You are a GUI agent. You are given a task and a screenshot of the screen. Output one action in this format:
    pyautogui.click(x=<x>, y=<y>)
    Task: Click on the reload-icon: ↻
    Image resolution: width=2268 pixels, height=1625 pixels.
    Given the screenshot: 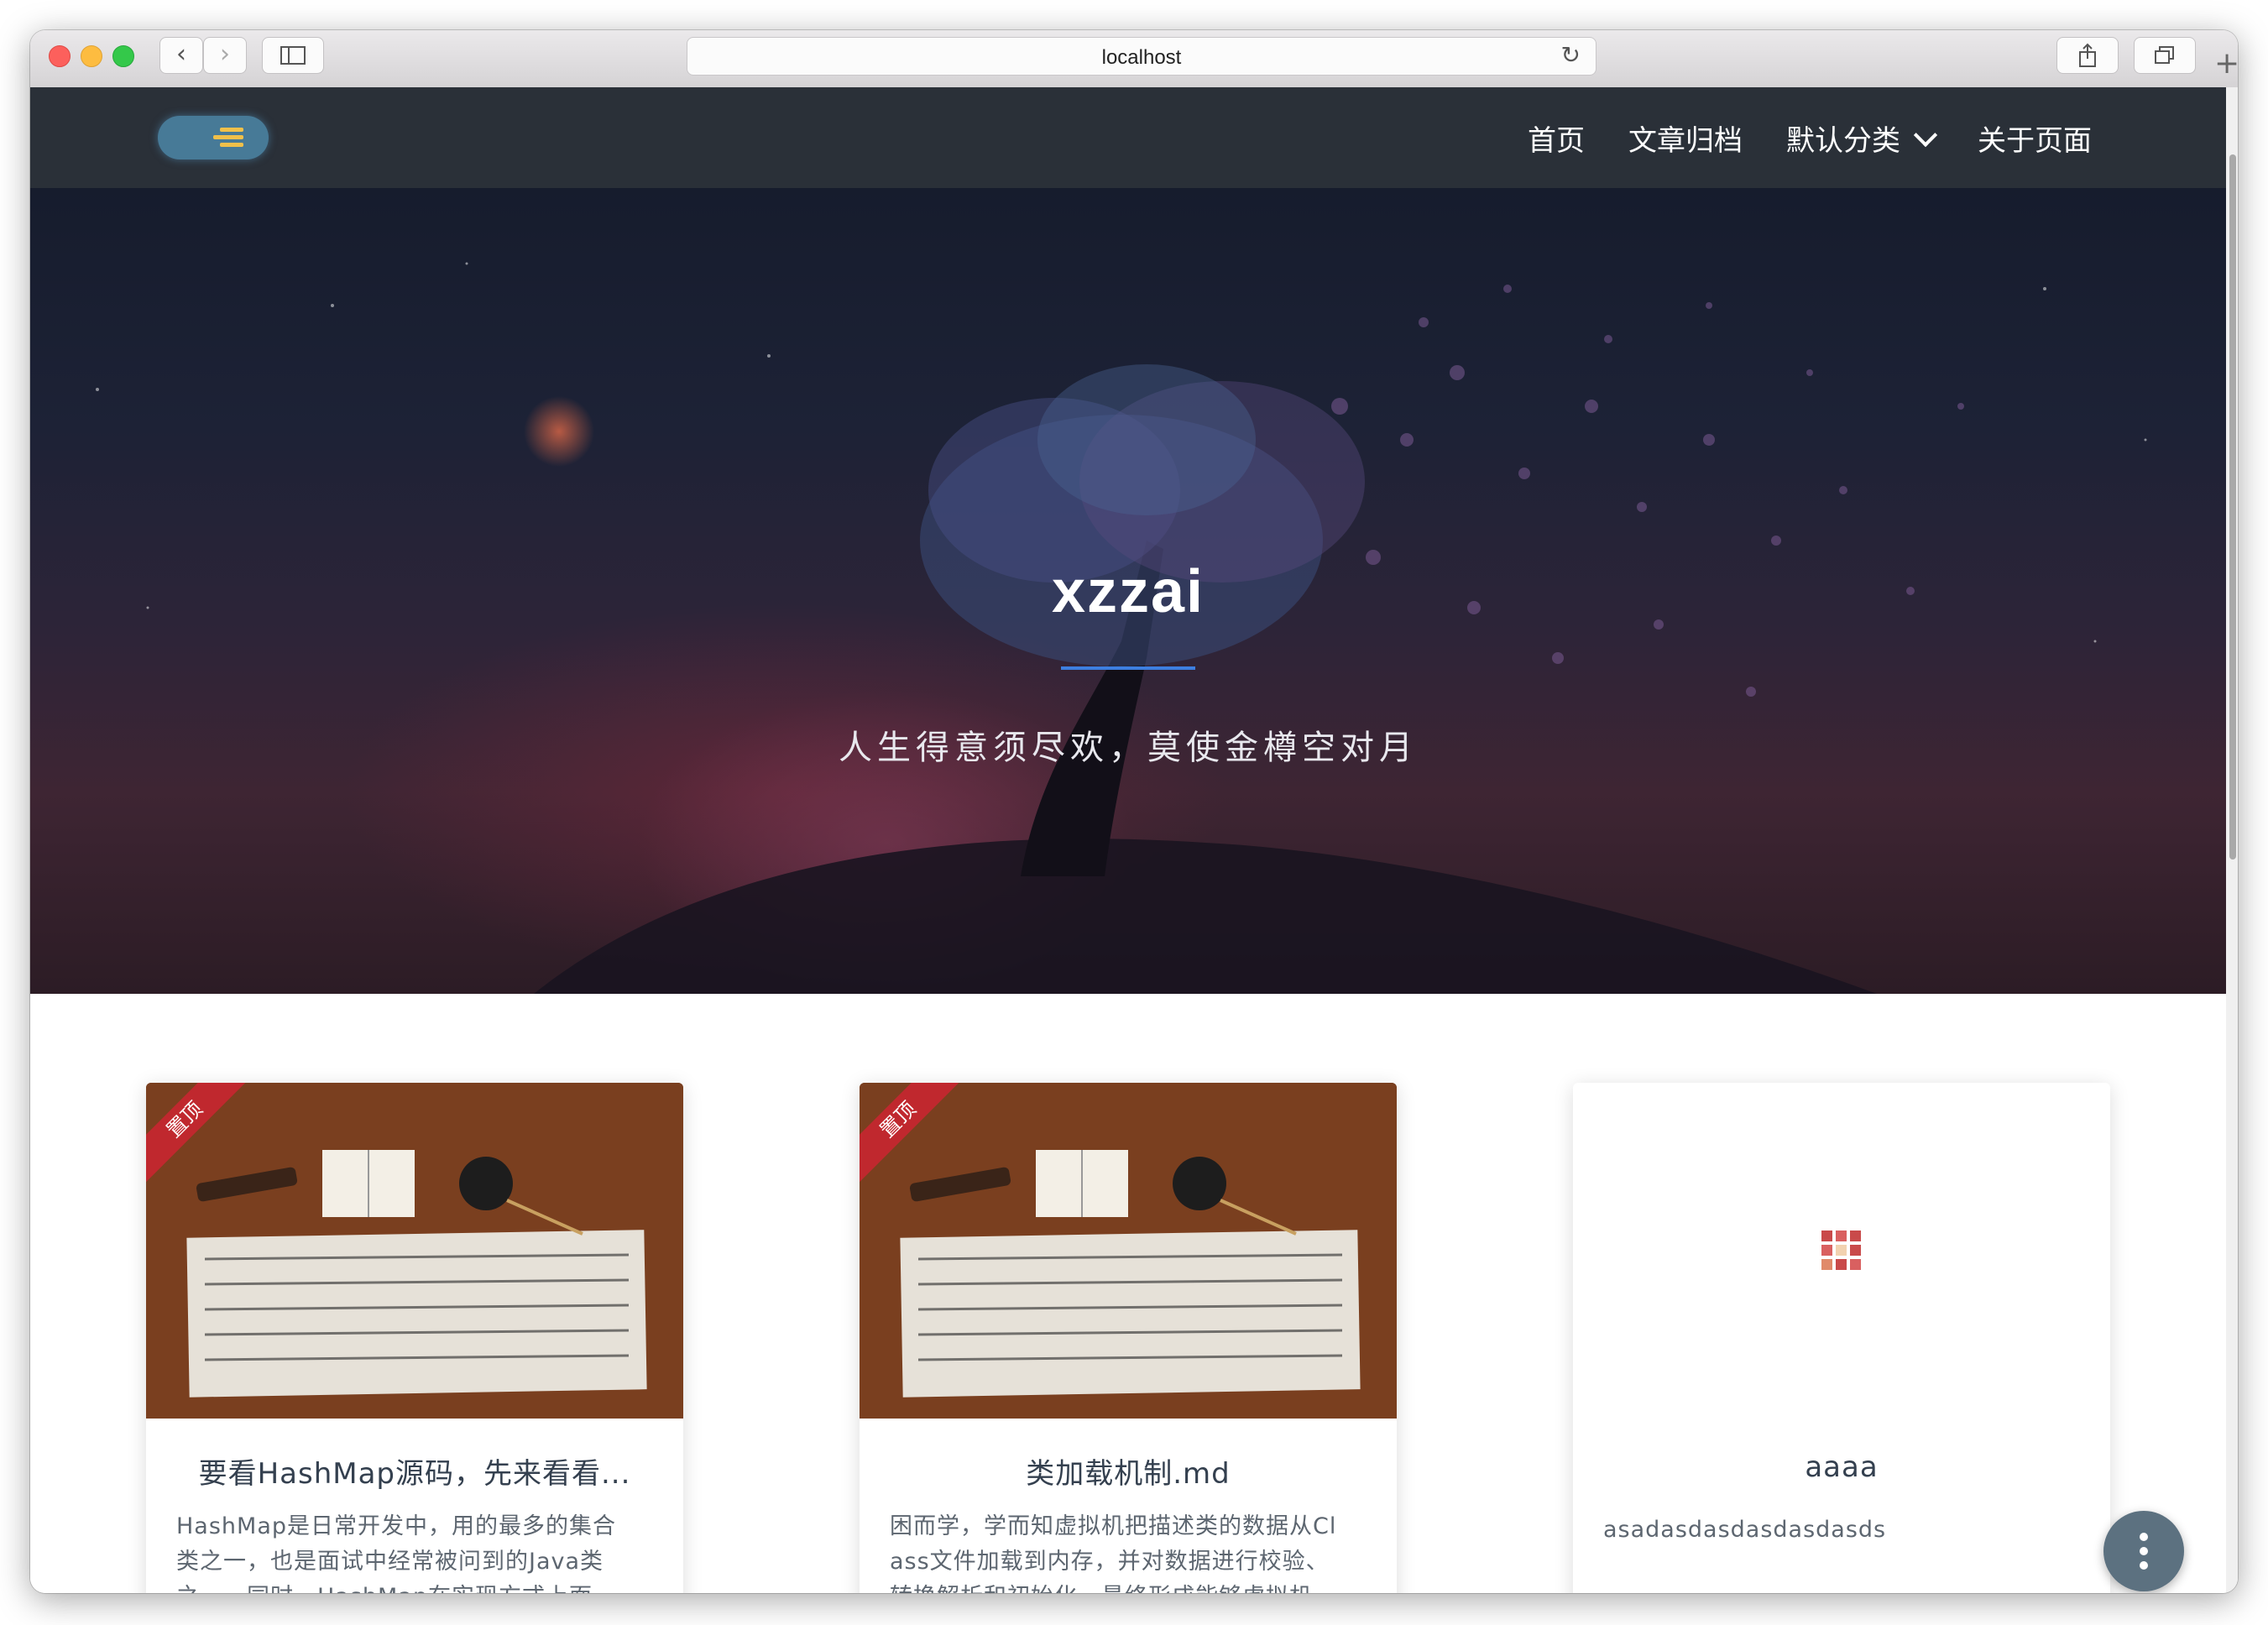 What is the action you would take?
    pyautogui.click(x=1571, y=55)
    